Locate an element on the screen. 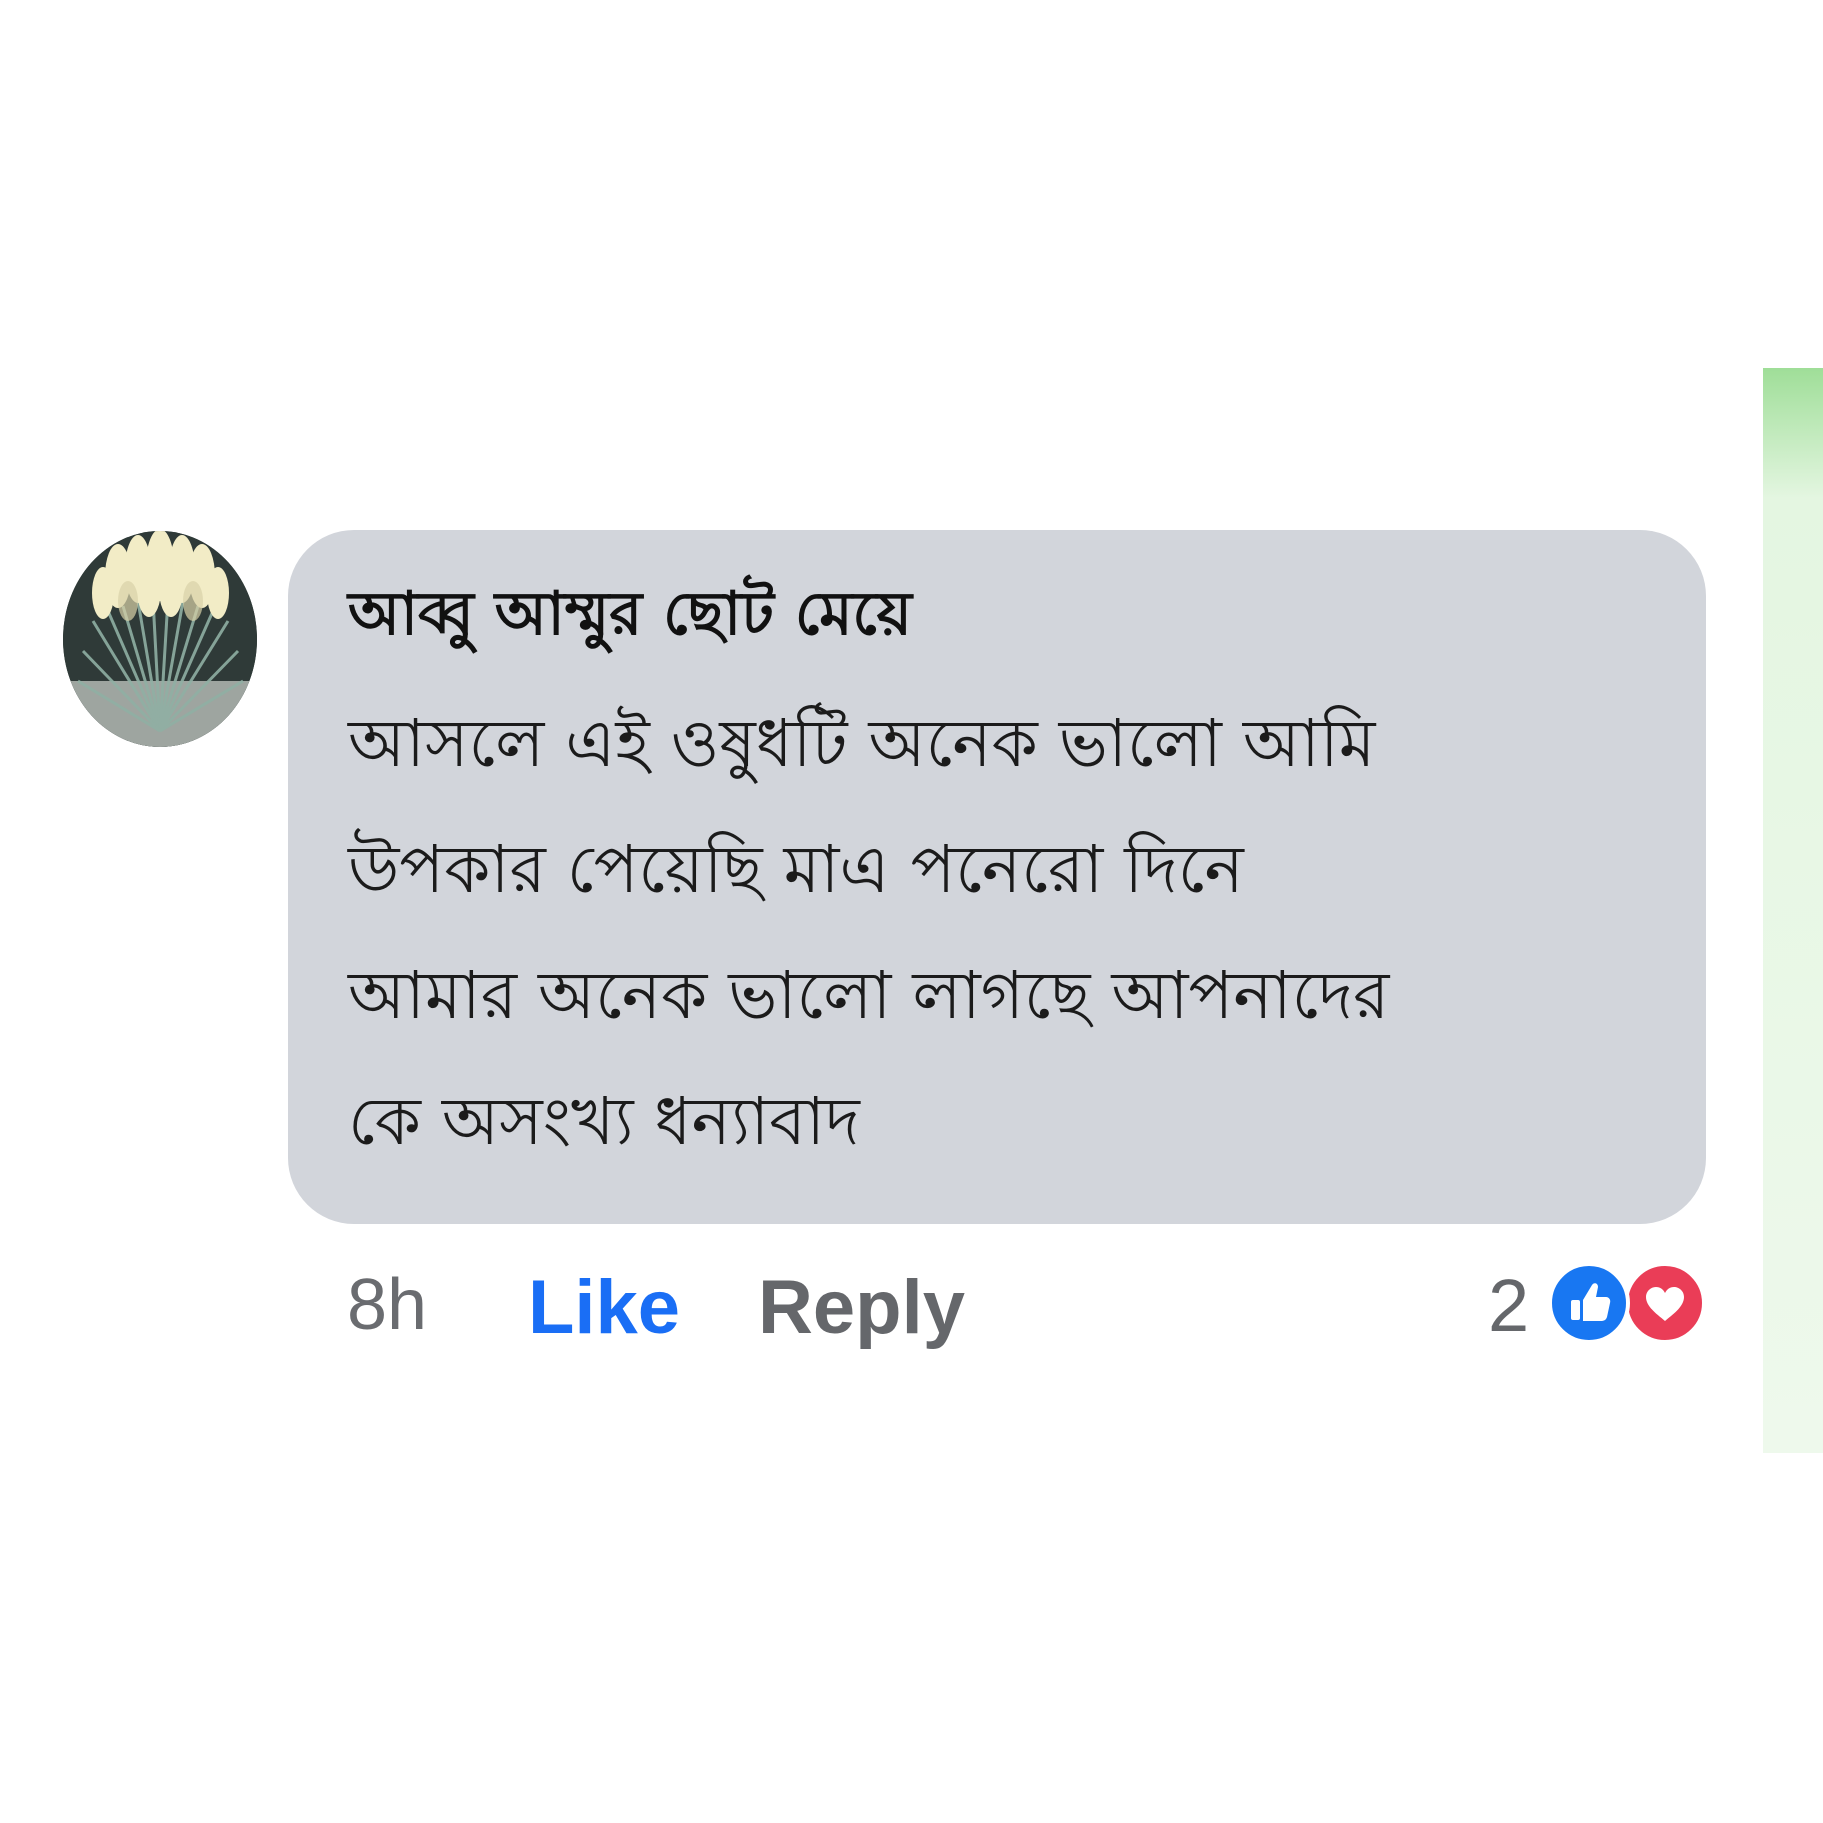 This screenshot has height=1823, width=1823. love-icon is located at coordinates (1665, 1303).